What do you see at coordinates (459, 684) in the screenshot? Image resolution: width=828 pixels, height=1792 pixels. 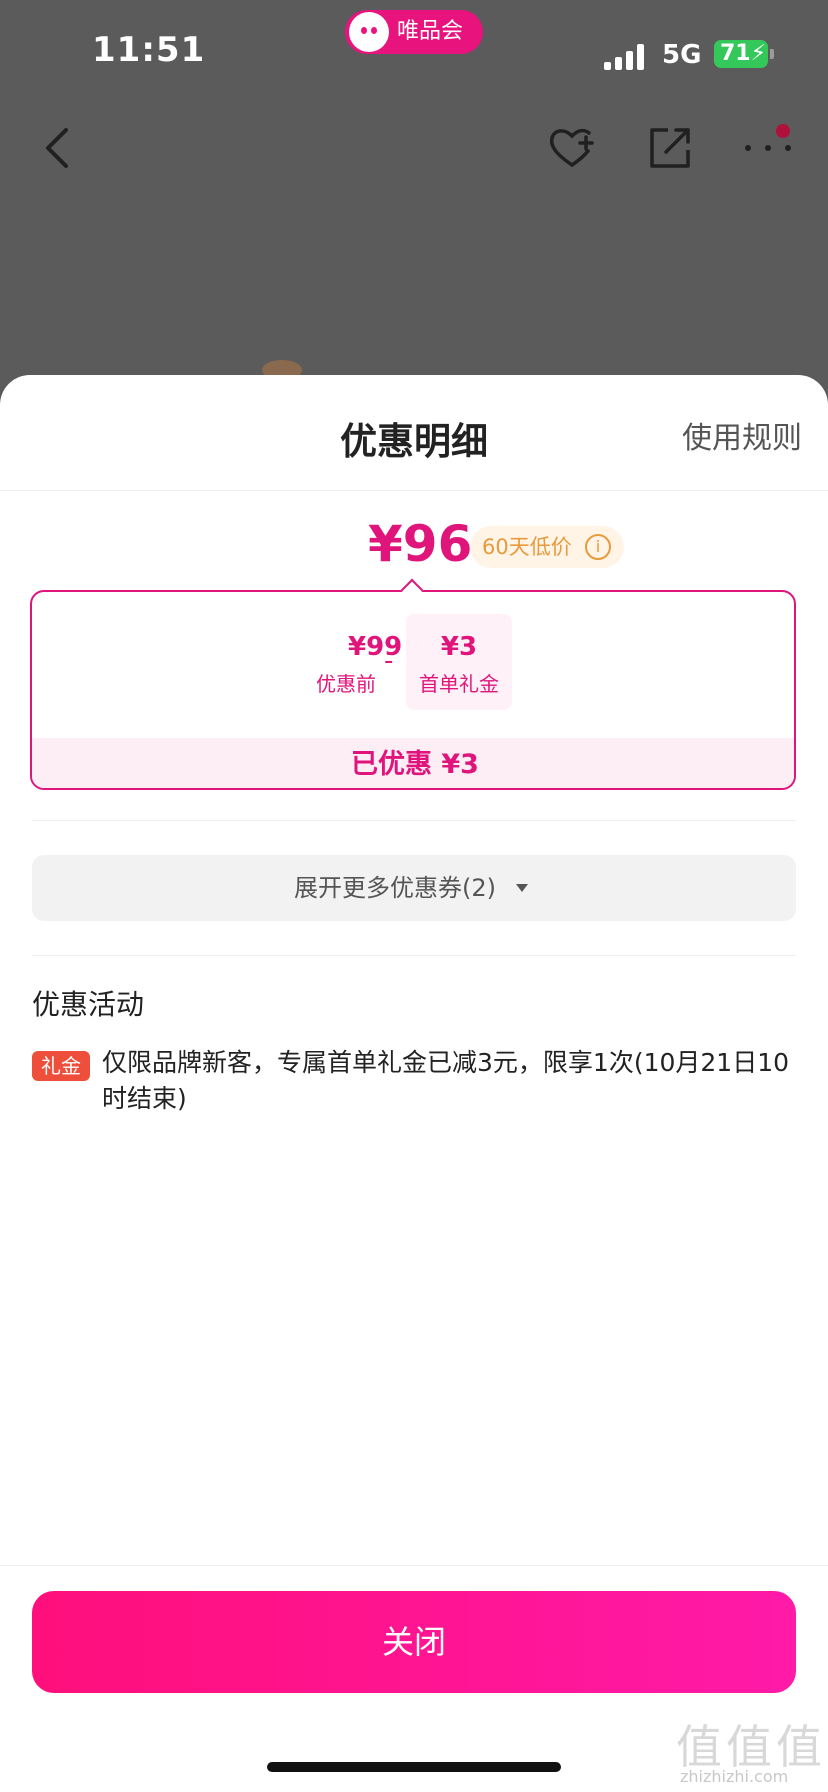 I see `coupon-label: 首单礼金` at bounding box center [459, 684].